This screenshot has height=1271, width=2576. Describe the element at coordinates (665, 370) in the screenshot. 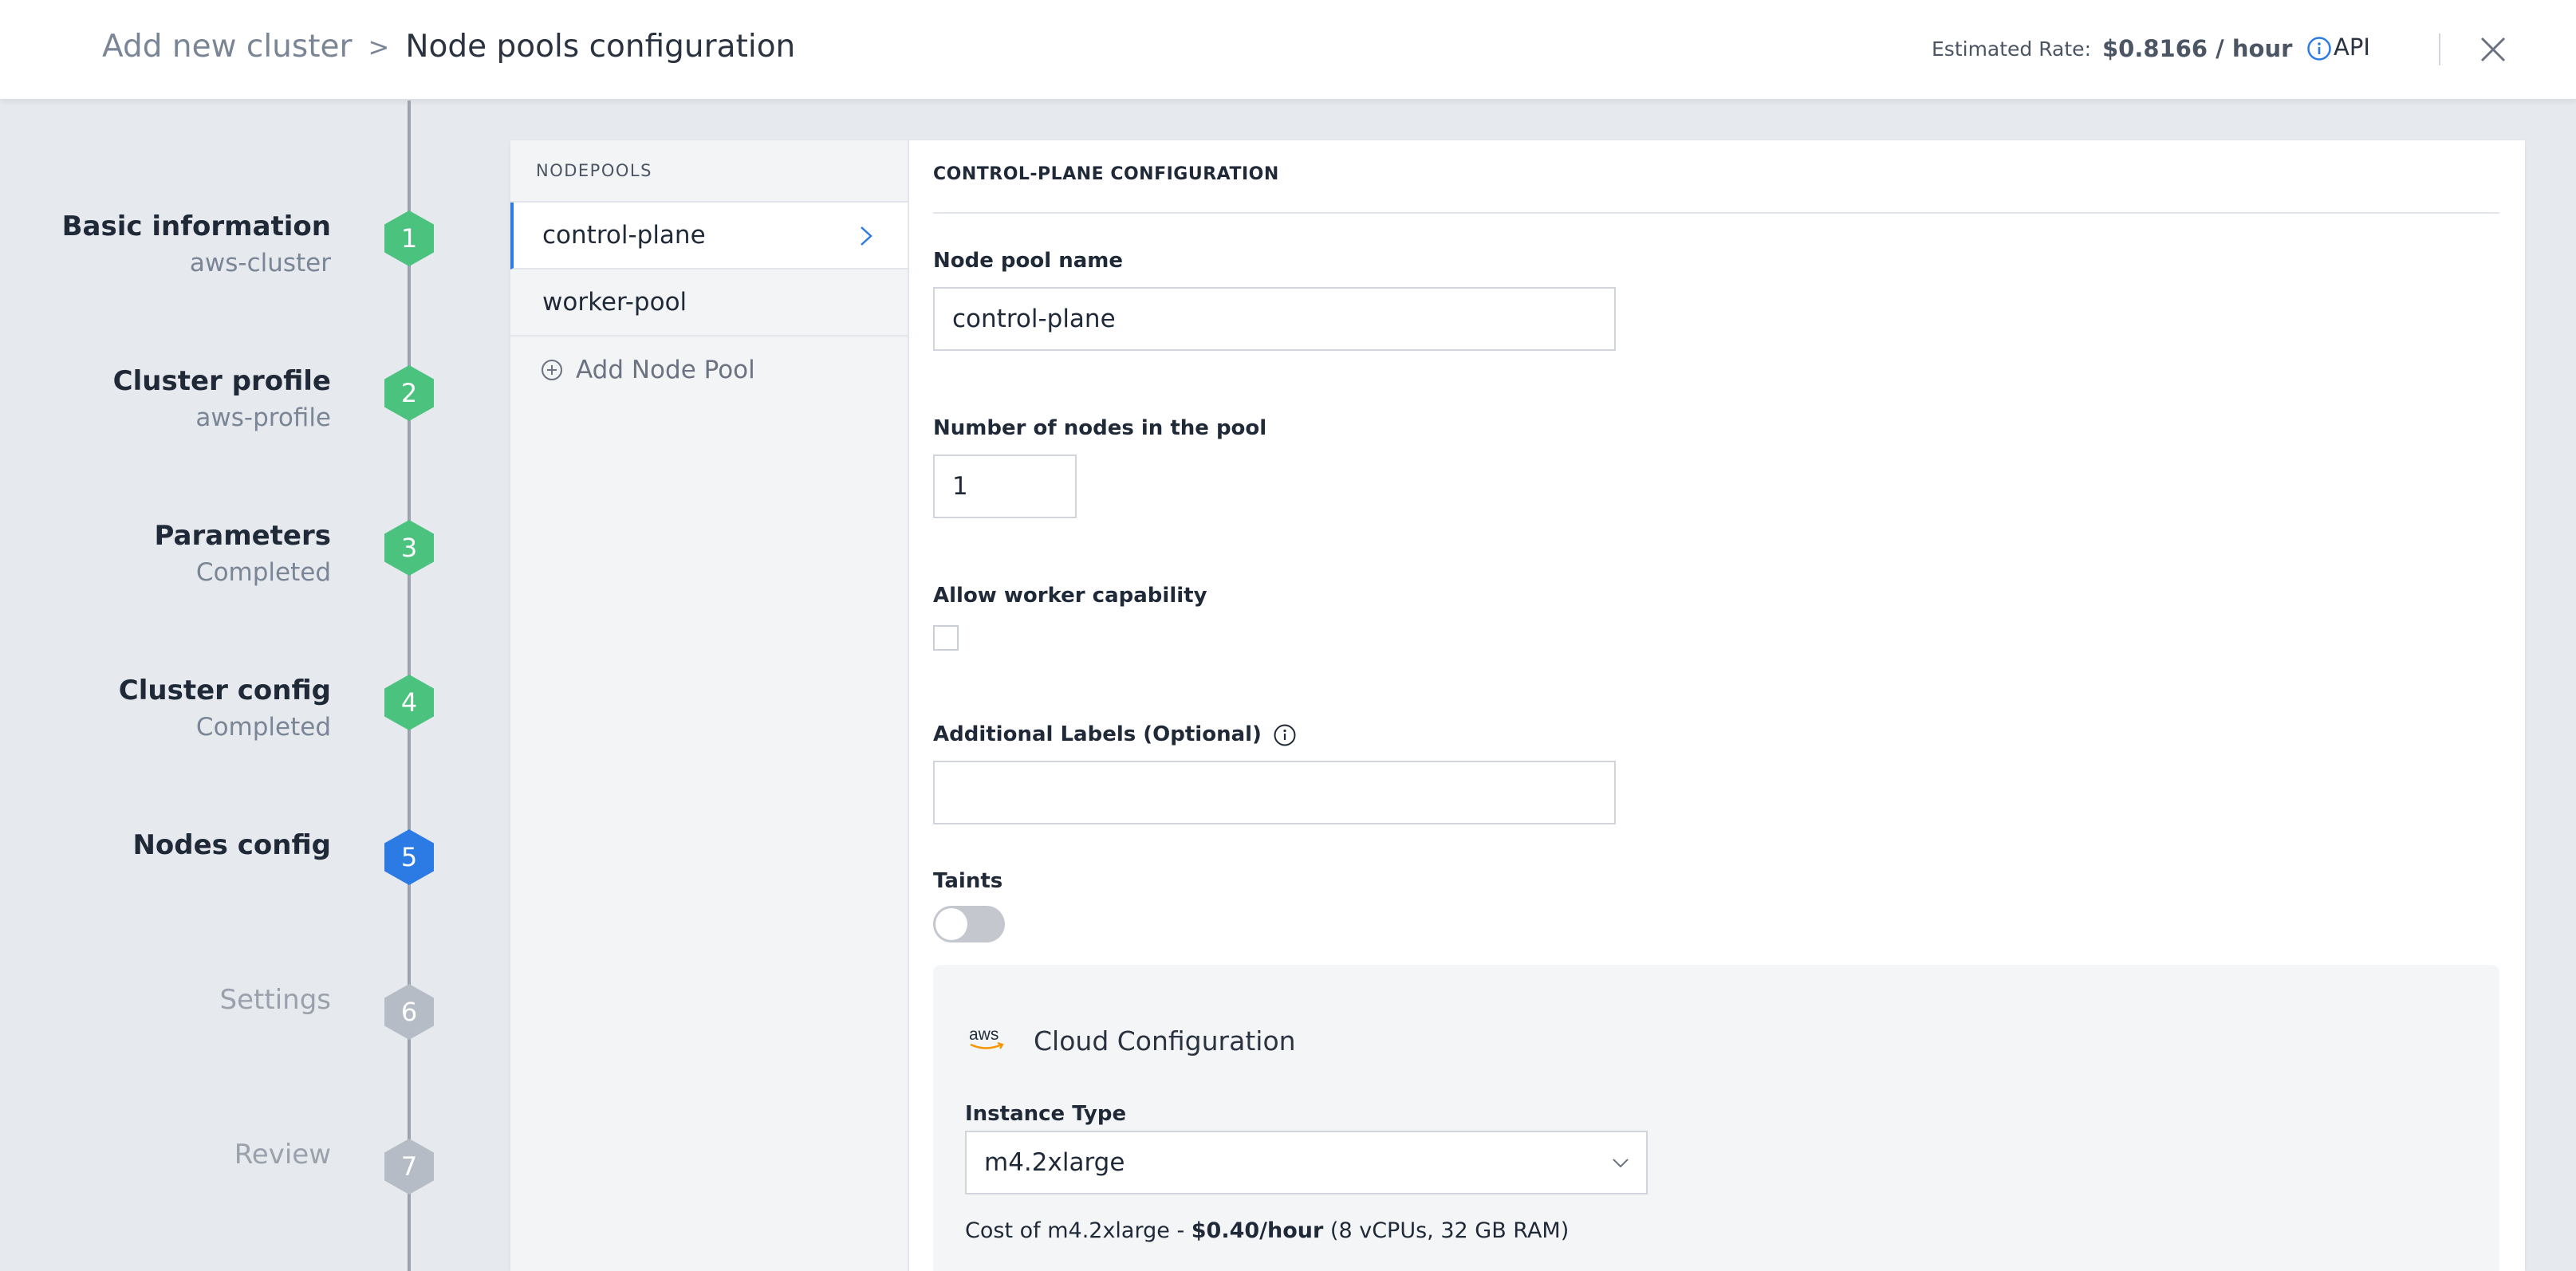

I see `add-node-pool-label: Add Node Pool` at that location.